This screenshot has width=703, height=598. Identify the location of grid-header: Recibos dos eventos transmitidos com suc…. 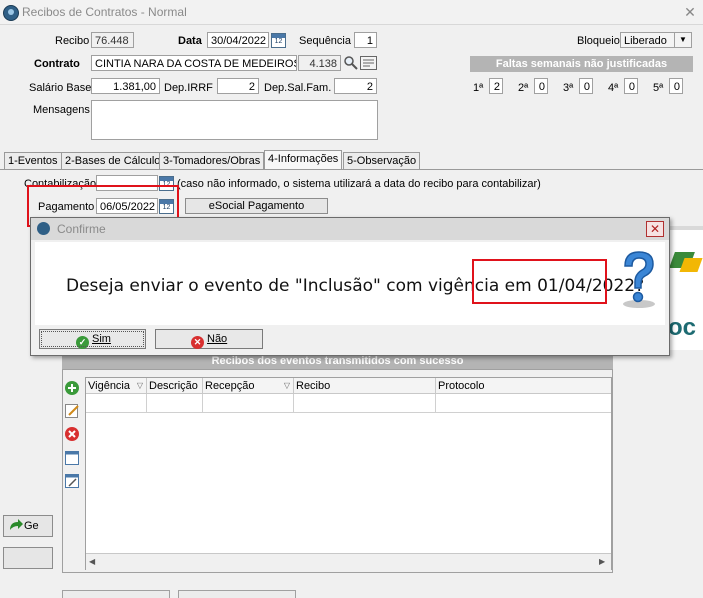
(337, 361).